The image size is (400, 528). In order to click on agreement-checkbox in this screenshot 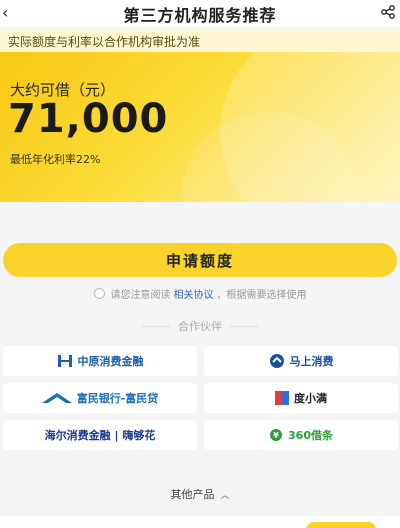, I will do `click(99, 293)`.